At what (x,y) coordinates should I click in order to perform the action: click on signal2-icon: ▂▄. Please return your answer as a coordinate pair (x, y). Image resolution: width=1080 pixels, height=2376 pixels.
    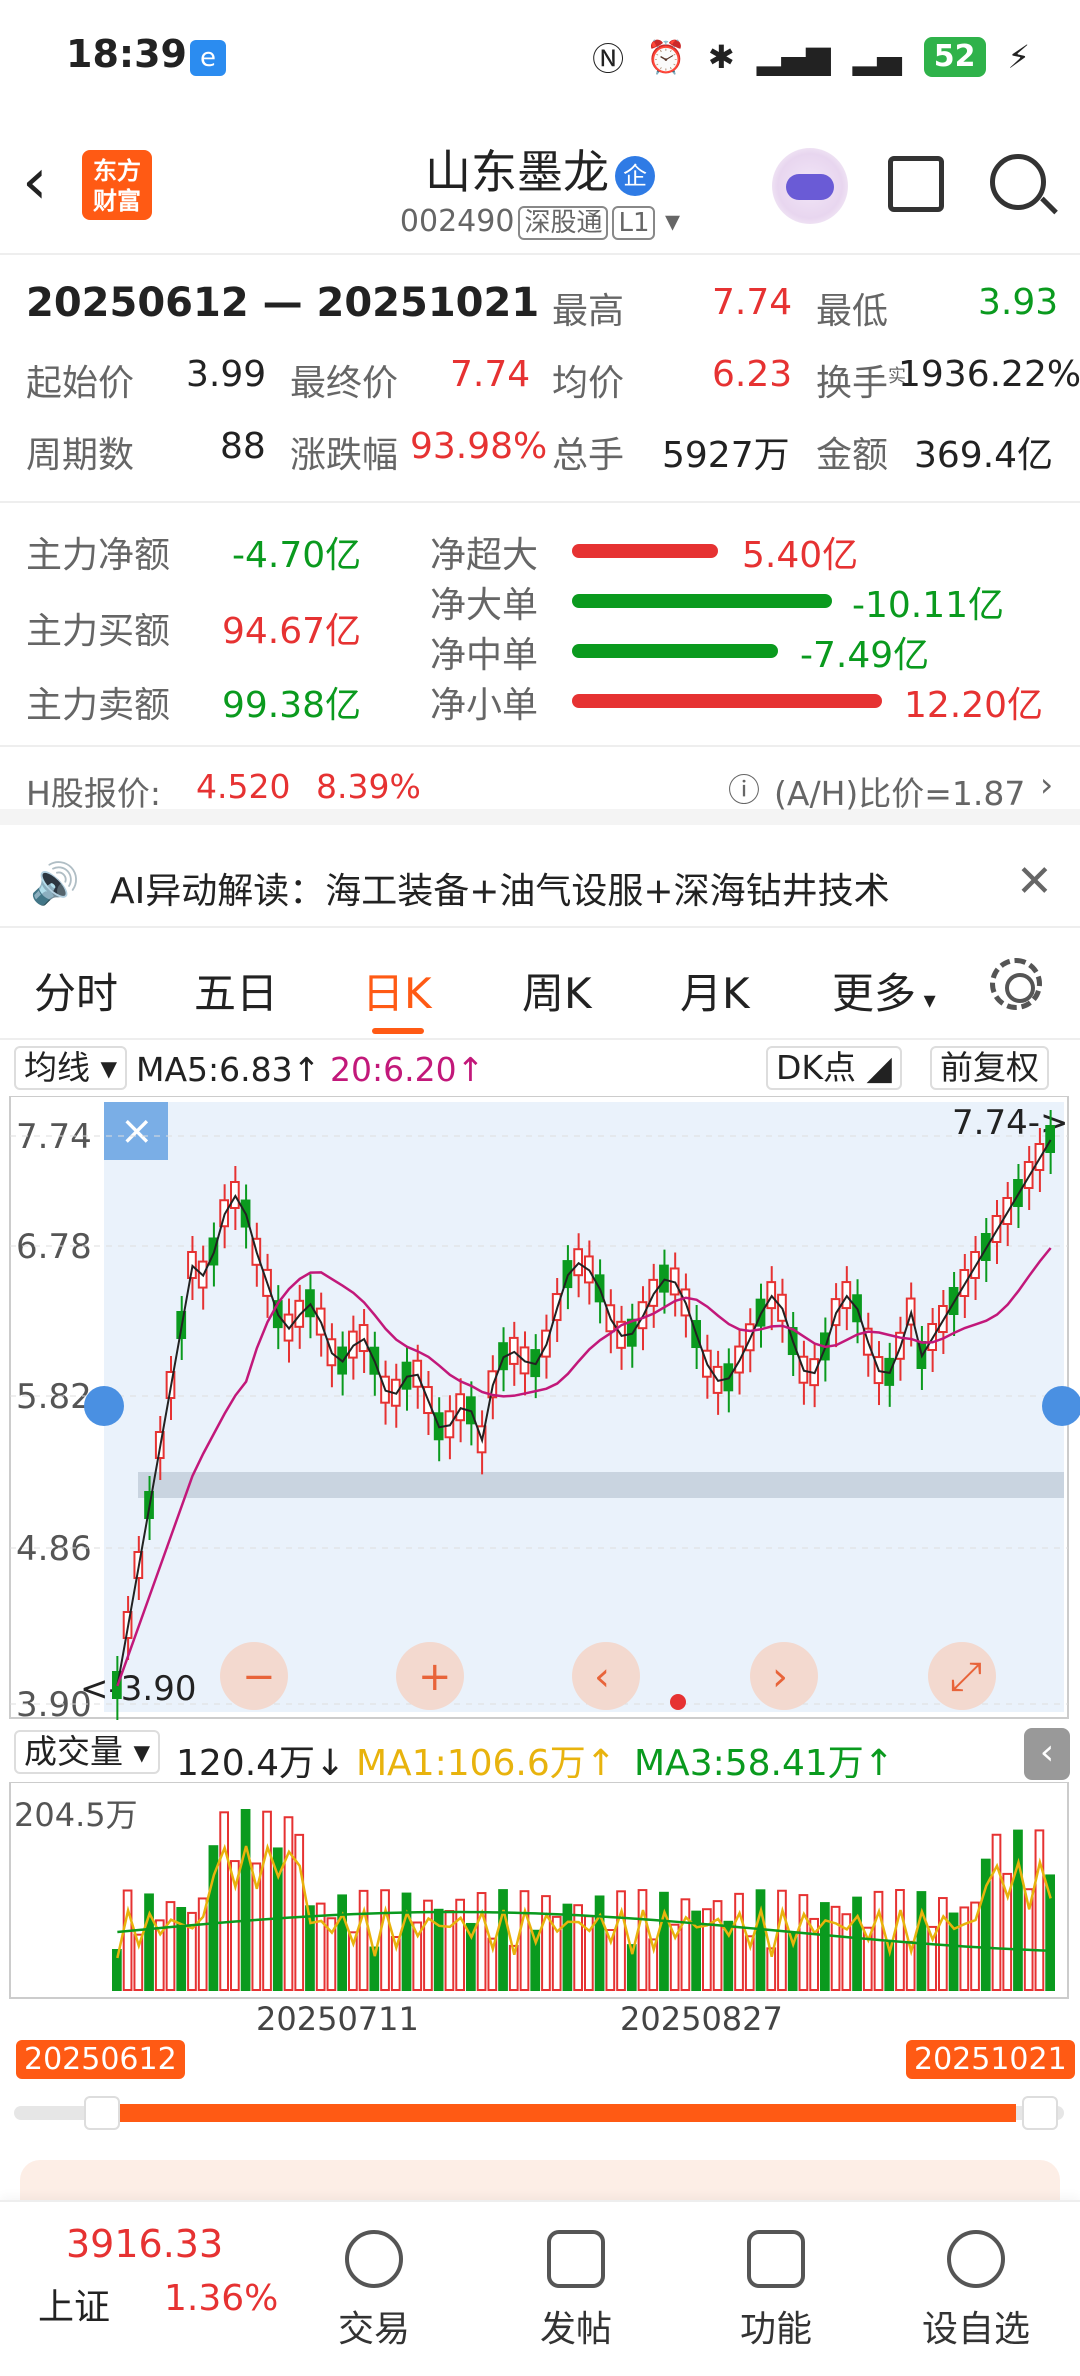
    Looking at the image, I should click on (877, 57).